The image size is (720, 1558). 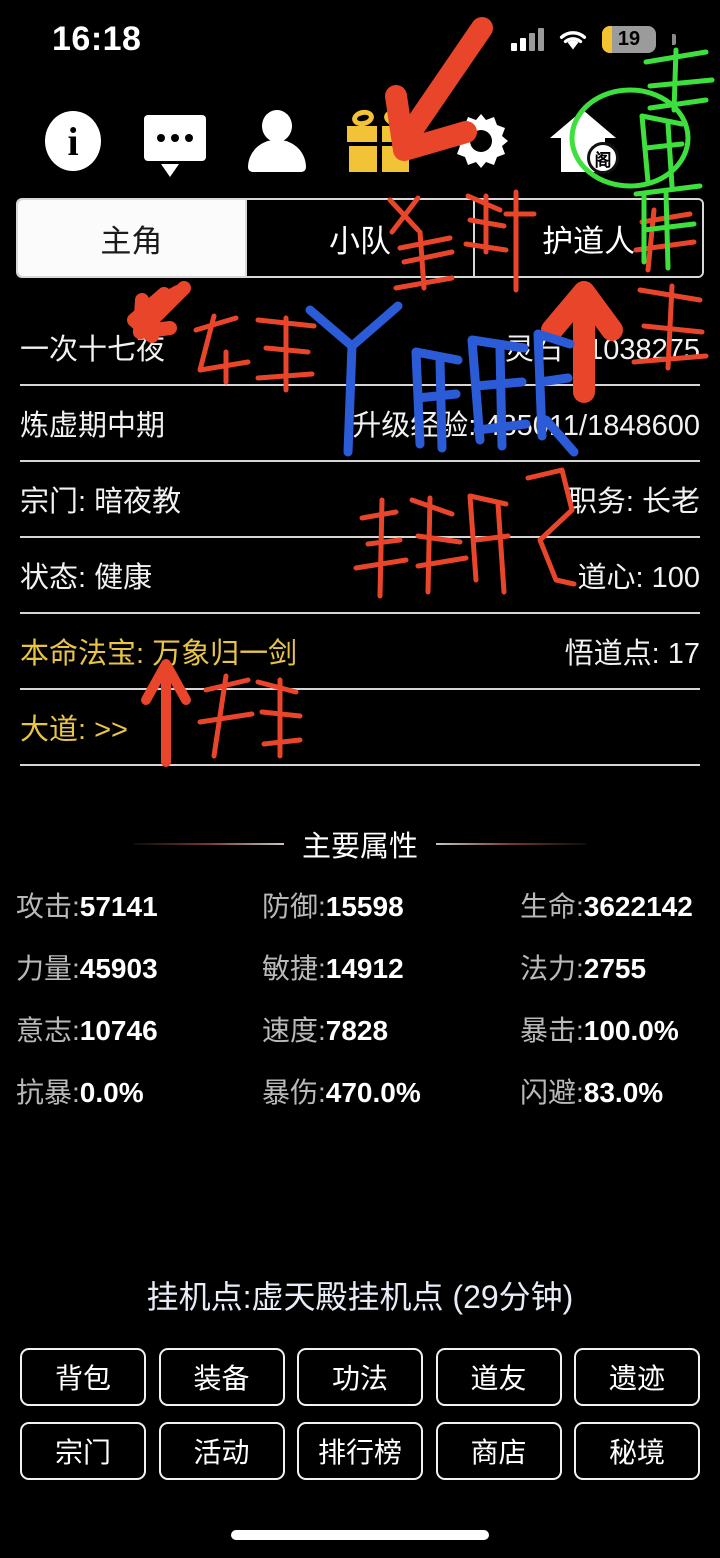 What do you see at coordinates (208, 844) in the screenshot?
I see `divider-left` at bounding box center [208, 844].